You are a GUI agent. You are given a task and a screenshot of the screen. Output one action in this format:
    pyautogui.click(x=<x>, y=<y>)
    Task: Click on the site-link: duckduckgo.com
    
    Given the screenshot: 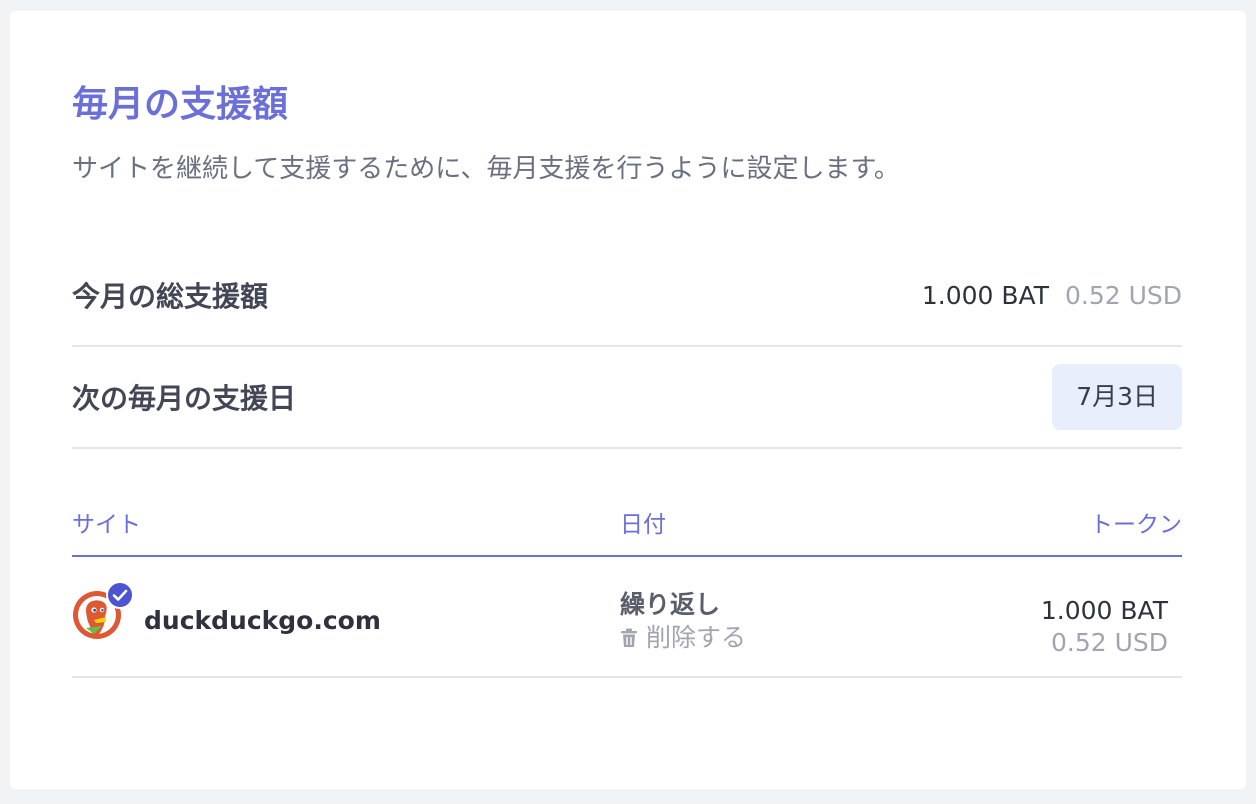 What is the action you would take?
    pyautogui.click(x=262, y=621)
    